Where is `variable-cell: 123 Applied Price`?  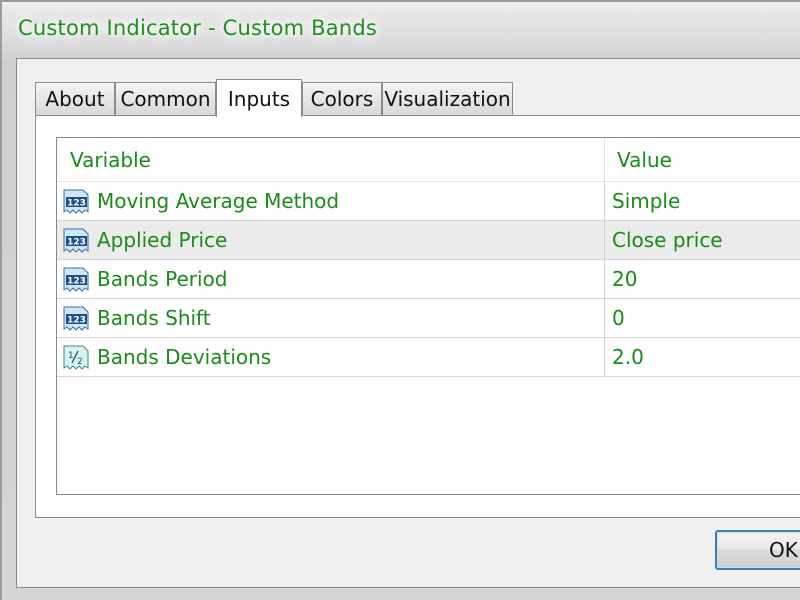
variable-cell: 123 Applied Price is located at coordinates (331, 240).